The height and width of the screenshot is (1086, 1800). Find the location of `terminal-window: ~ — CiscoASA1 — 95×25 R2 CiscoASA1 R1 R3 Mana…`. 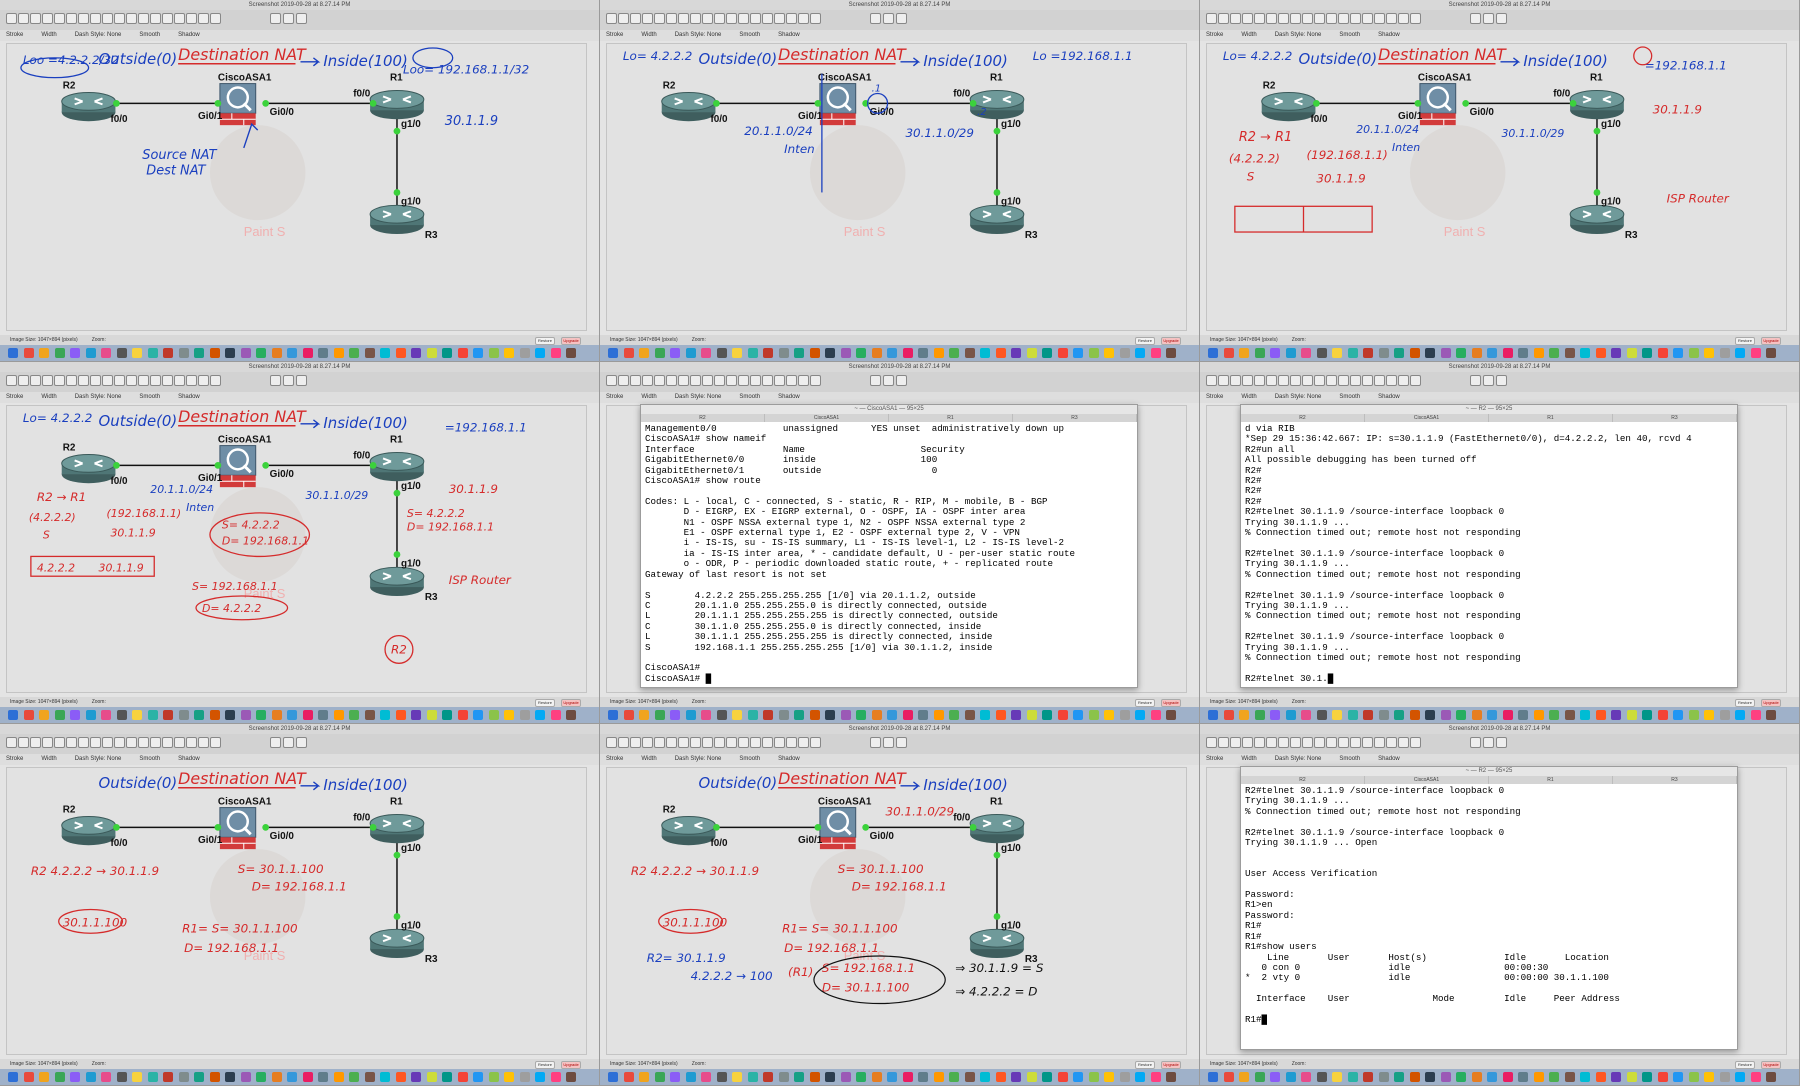

terminal-window: ~ — CiscoASA1 — 95×25 R2 CiscoASA1 R1 R3 Mana… is located at coordinates (889, 546).